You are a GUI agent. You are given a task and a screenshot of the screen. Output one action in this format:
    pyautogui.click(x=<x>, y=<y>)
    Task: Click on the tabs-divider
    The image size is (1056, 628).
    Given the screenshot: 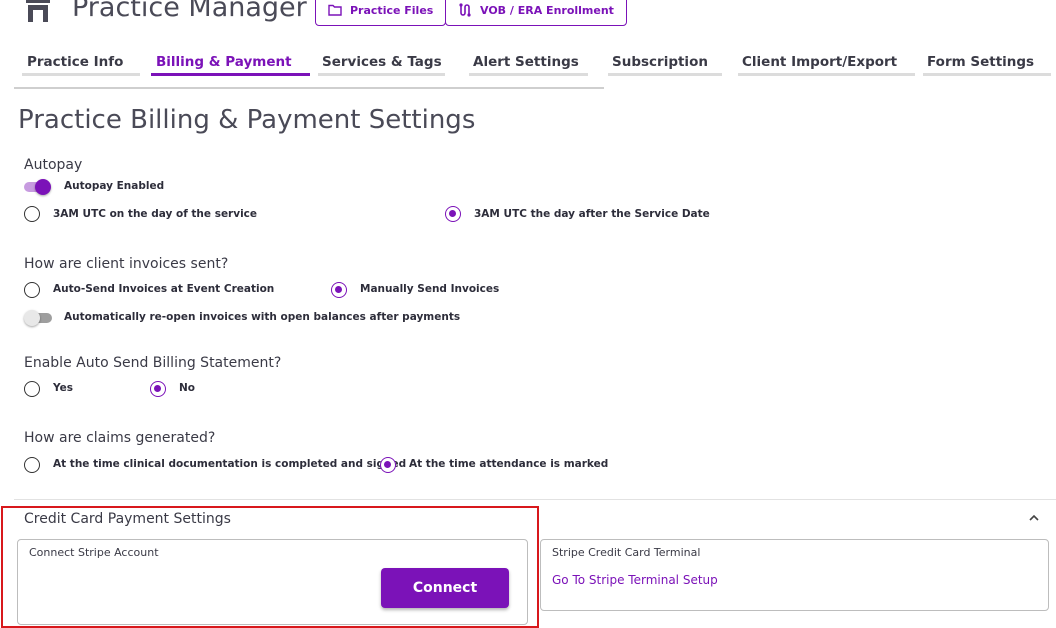 What is the action you would take?
    pyautogui.click(x=309, y=88)
    